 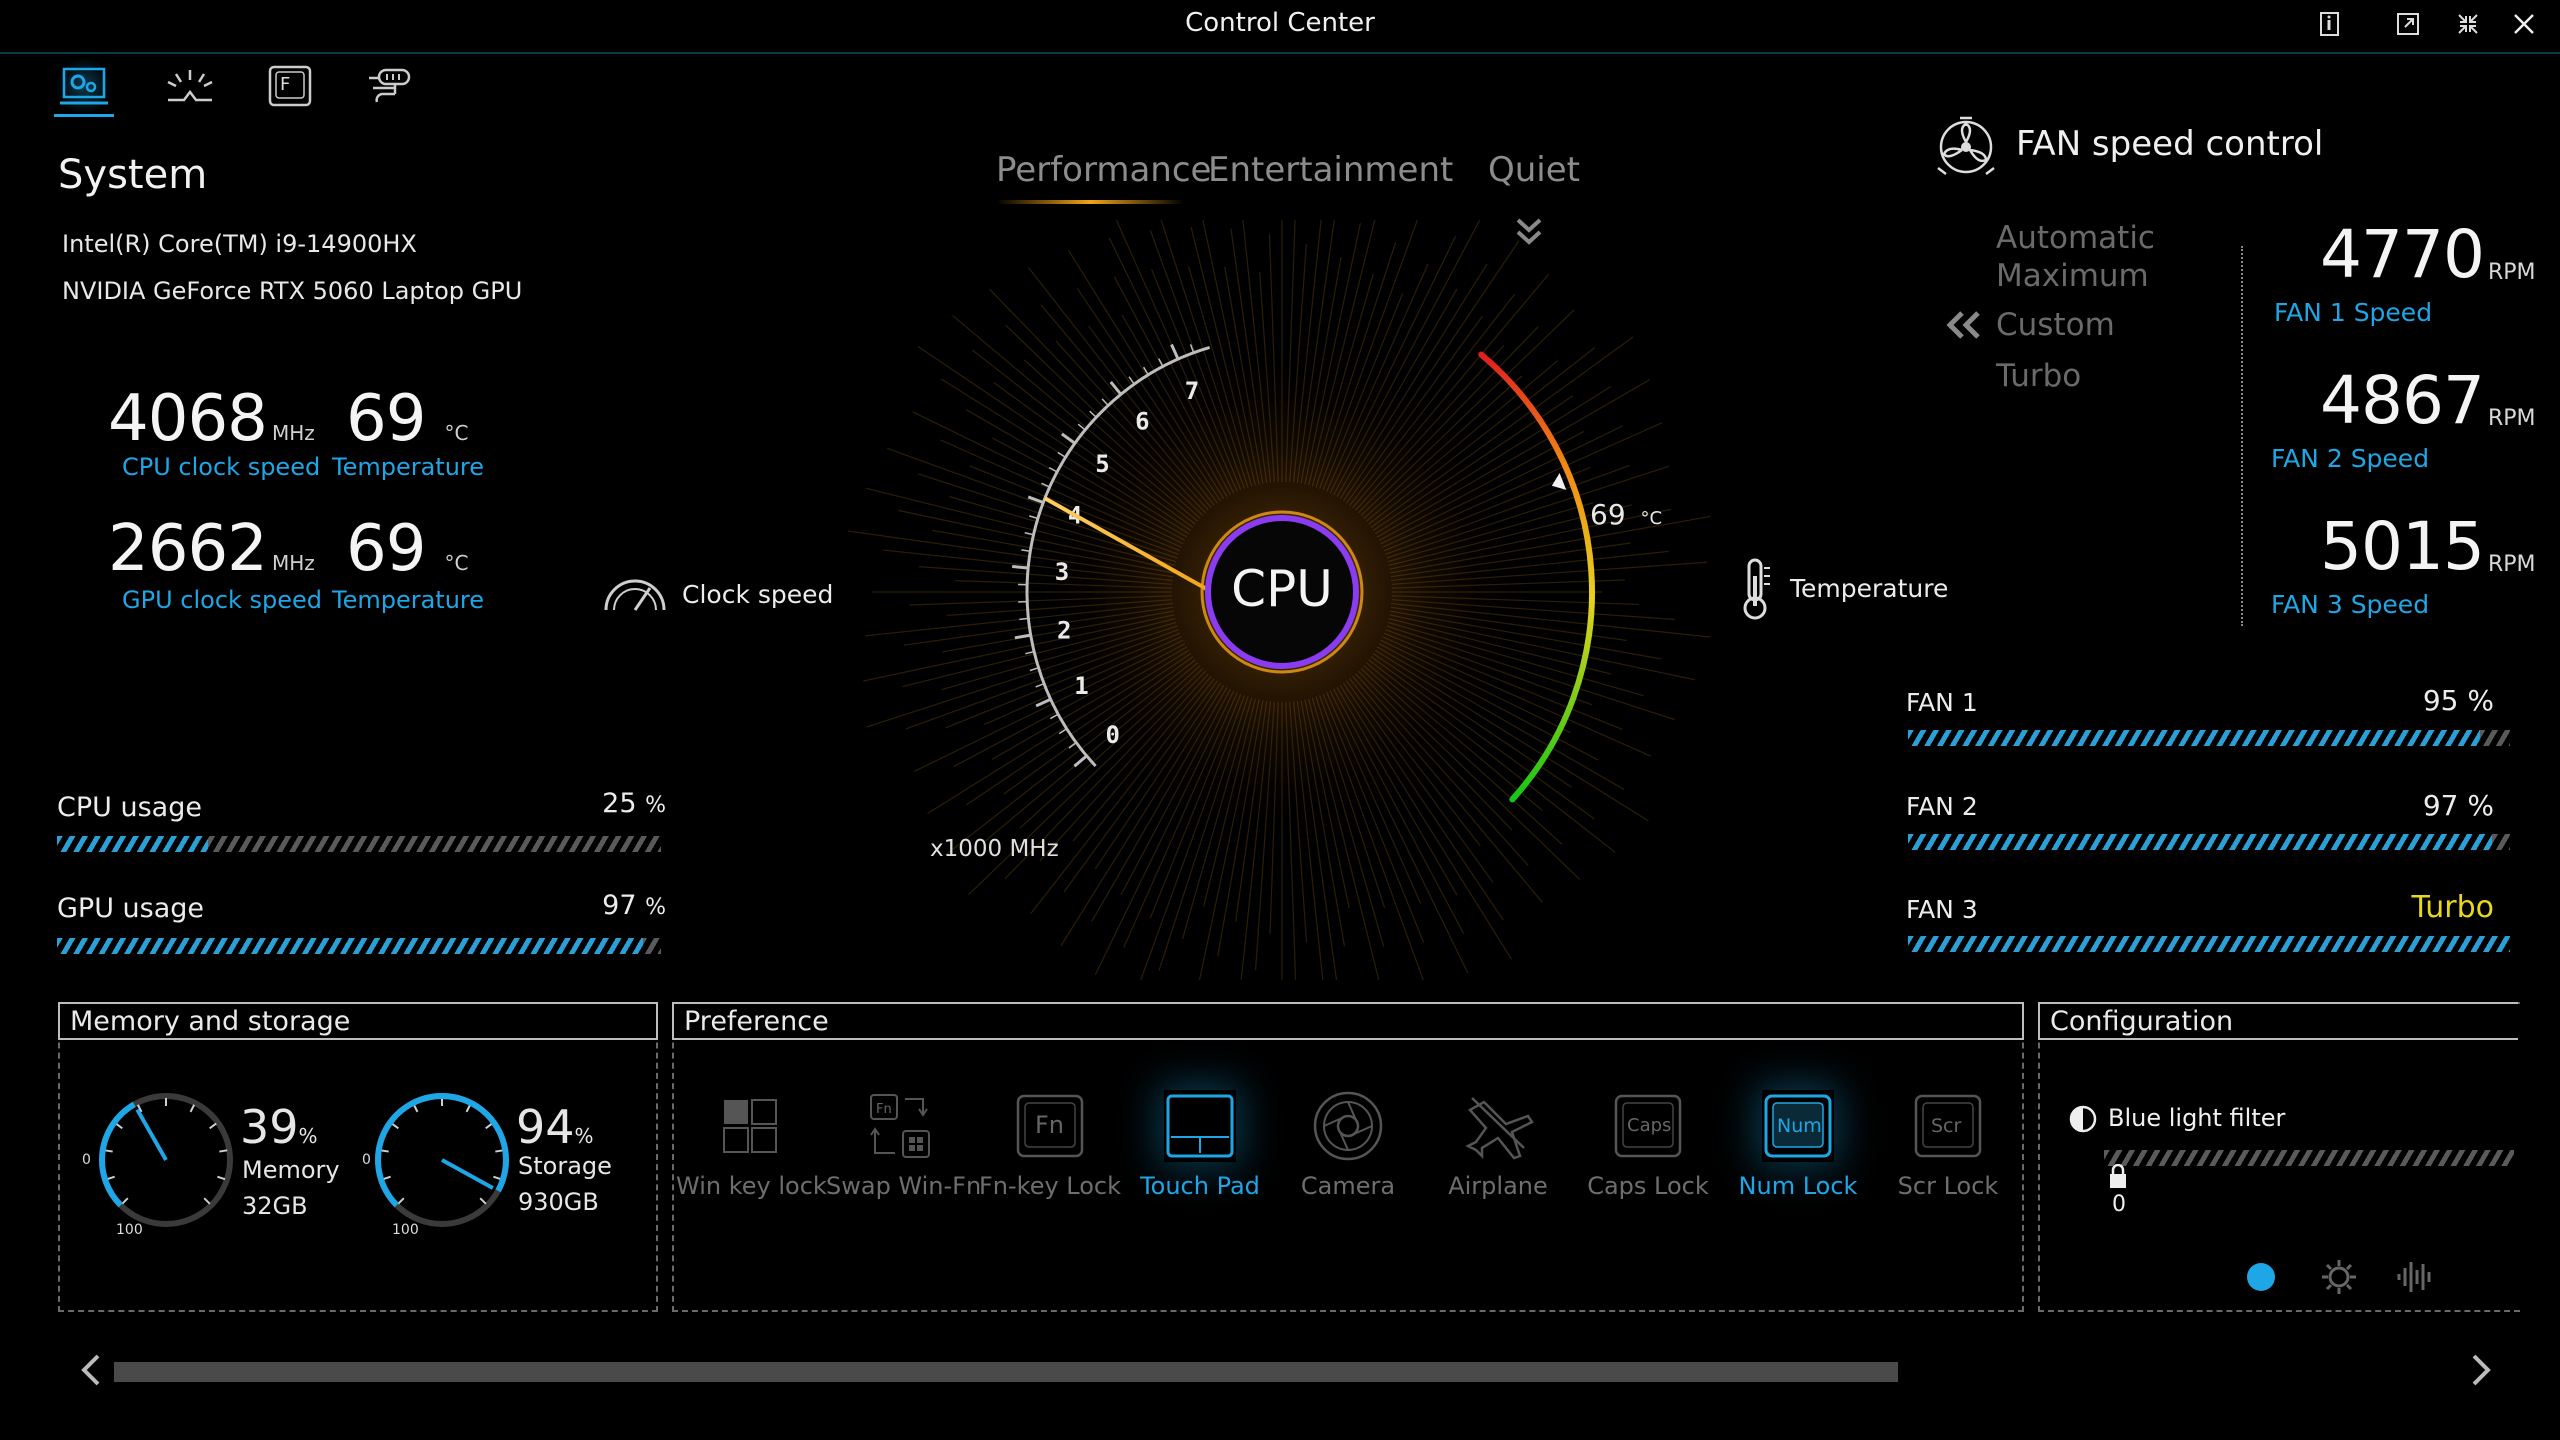 I want to click on fan3-rpm-unit: RPM, so click(x=2512, y=564).